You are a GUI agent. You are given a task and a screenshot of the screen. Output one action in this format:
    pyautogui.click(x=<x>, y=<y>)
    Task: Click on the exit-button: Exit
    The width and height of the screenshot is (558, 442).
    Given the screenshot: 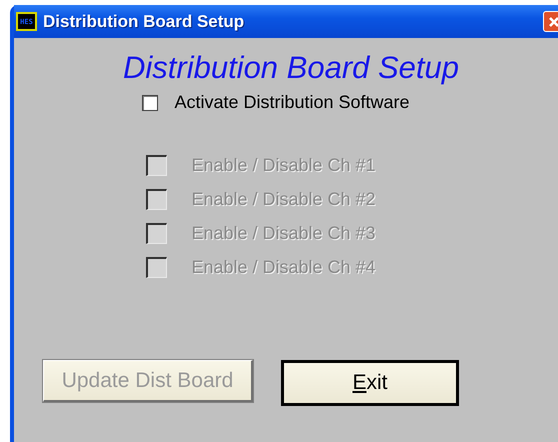 What is the action you would take?
    pyautogui.click(x=370, y=383)
    